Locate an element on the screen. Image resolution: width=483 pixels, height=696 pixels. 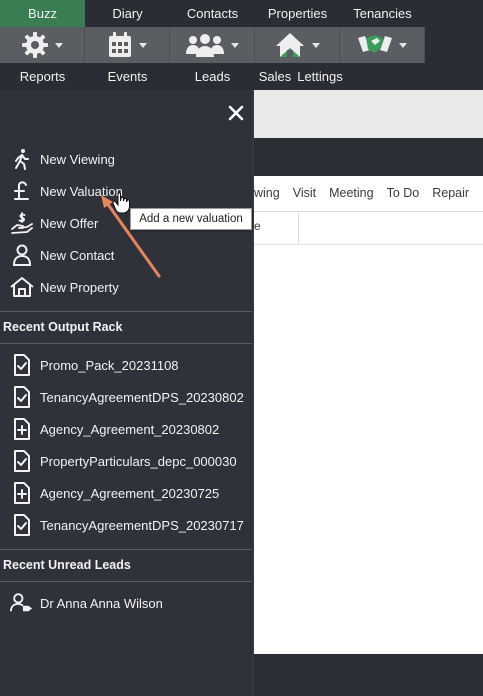
offer-hand-icon is located at coordinates (22, 223).